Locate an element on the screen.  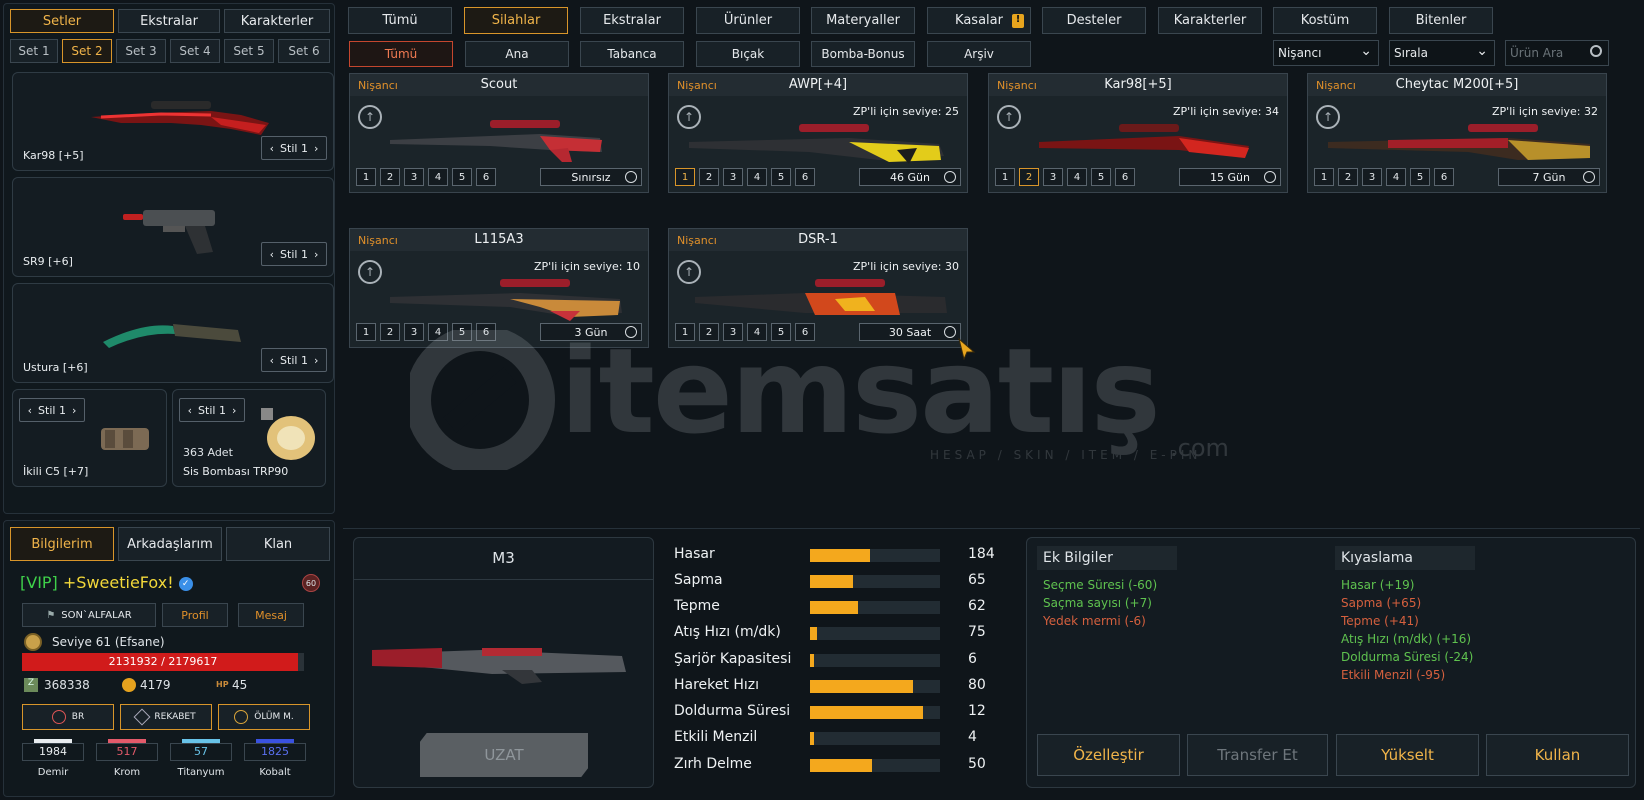
tab-kostum: Kostüm is located at coordinates (1325, 20).